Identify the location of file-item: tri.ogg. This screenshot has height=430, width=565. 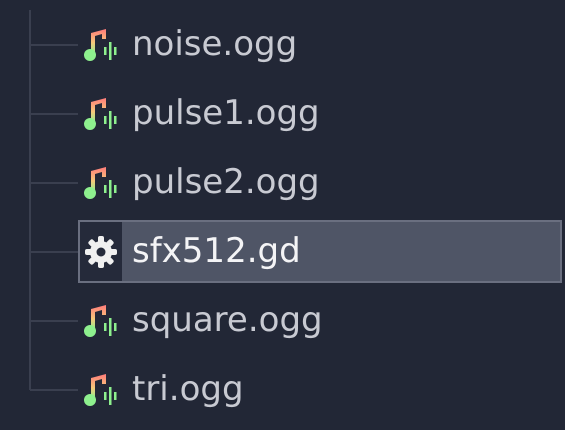
(320, 389).